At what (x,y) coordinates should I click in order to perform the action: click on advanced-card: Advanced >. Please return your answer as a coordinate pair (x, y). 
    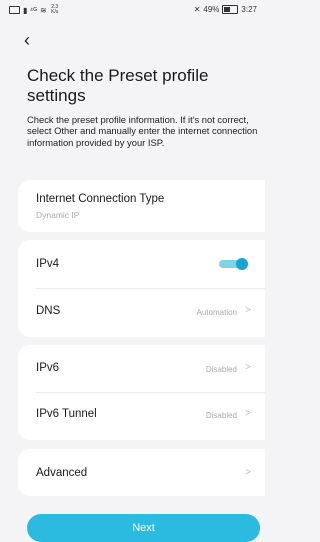
    Looking at the image, I should click on (141, 472).